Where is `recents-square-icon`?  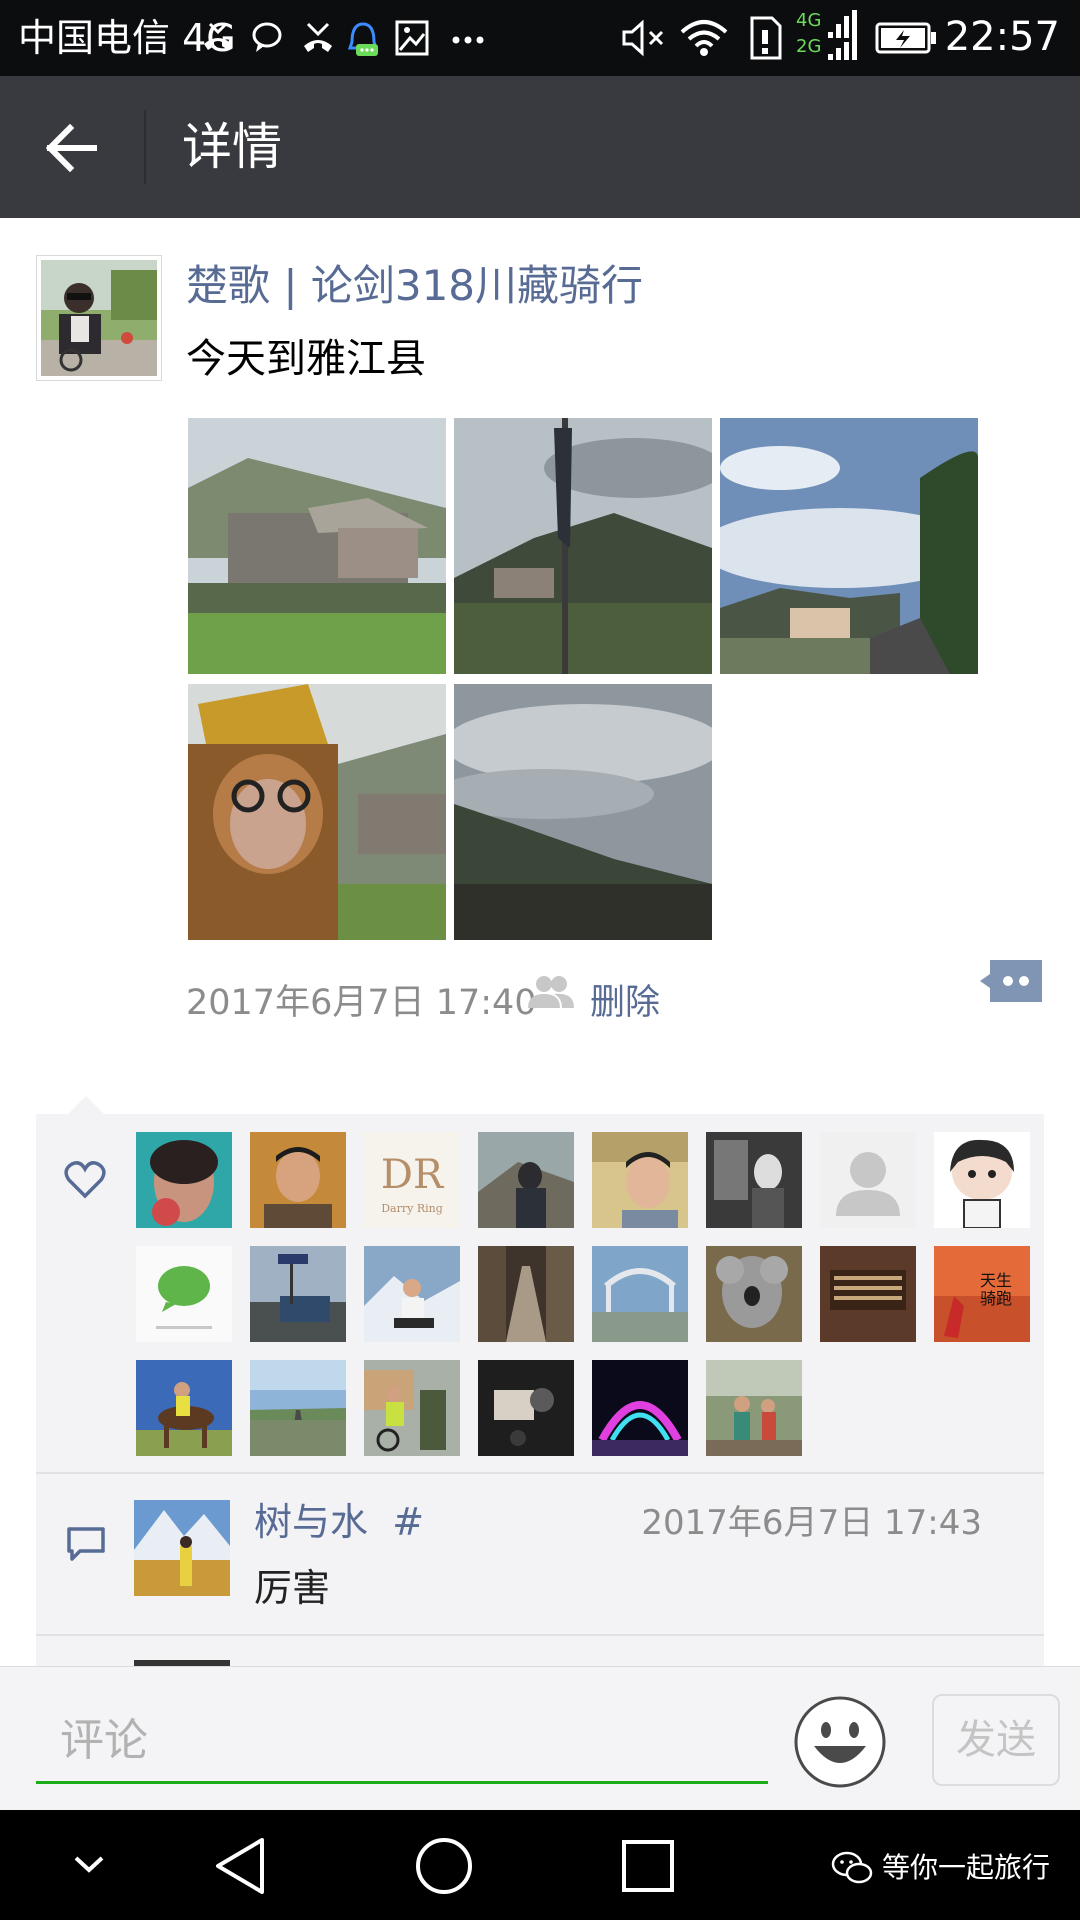 recents-square-icon is located at coordinates (648, 1866).